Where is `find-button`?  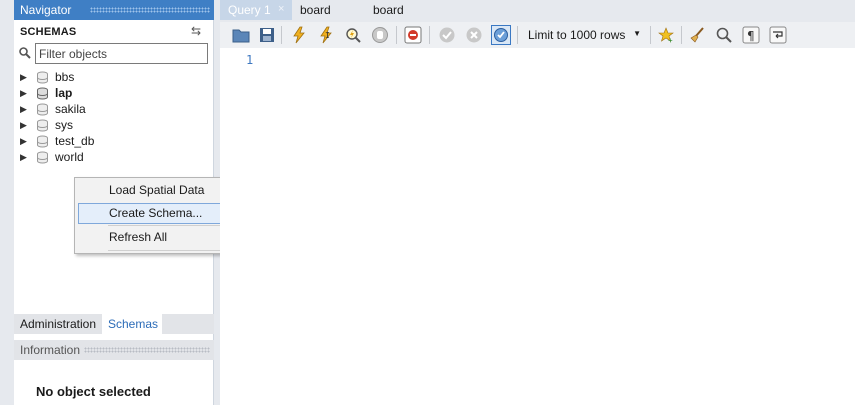 find-button is located at coordinates (724, 35).